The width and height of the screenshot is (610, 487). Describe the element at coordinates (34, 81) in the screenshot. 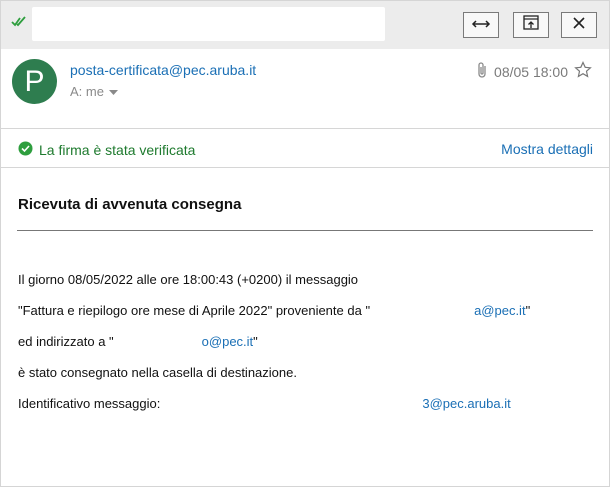

I see `avatar: P` at that location.